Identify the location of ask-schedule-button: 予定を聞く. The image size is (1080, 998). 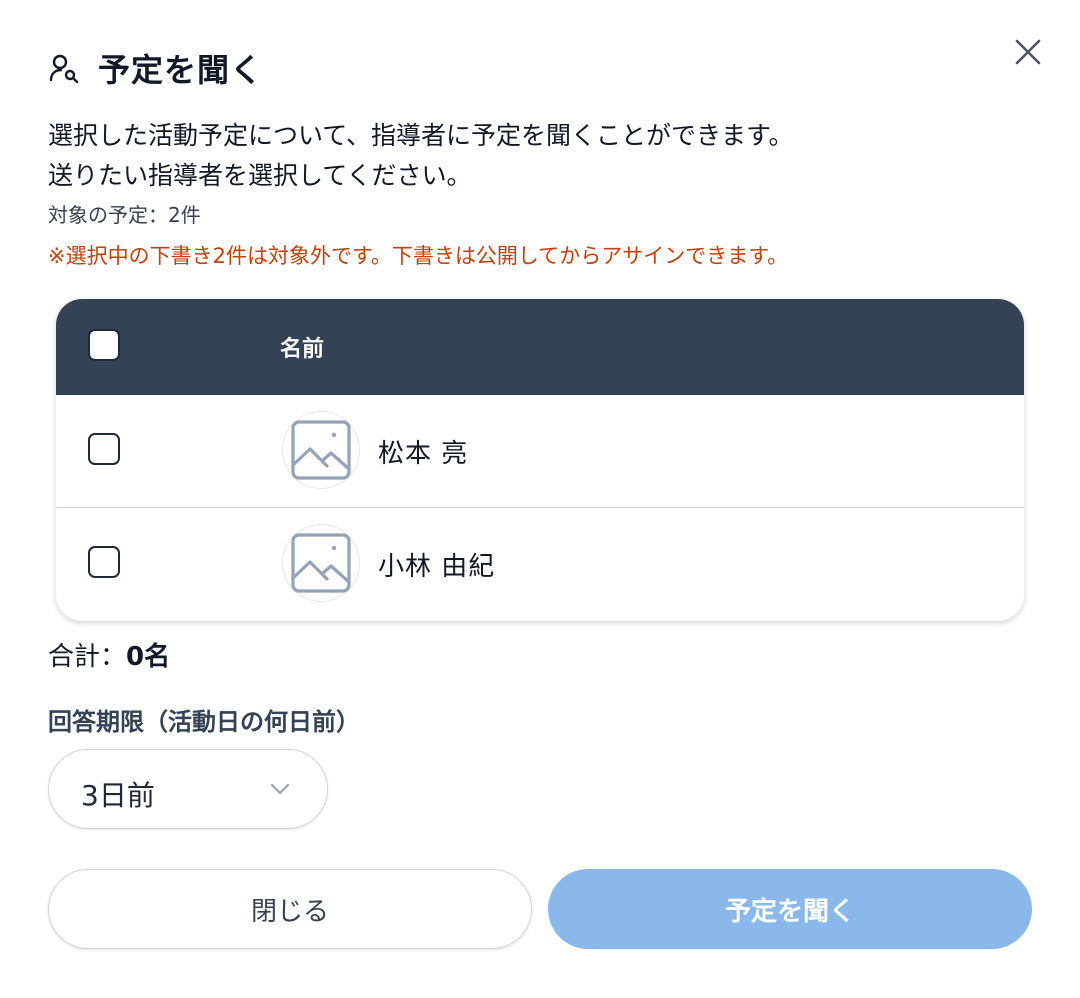
(790, 909).